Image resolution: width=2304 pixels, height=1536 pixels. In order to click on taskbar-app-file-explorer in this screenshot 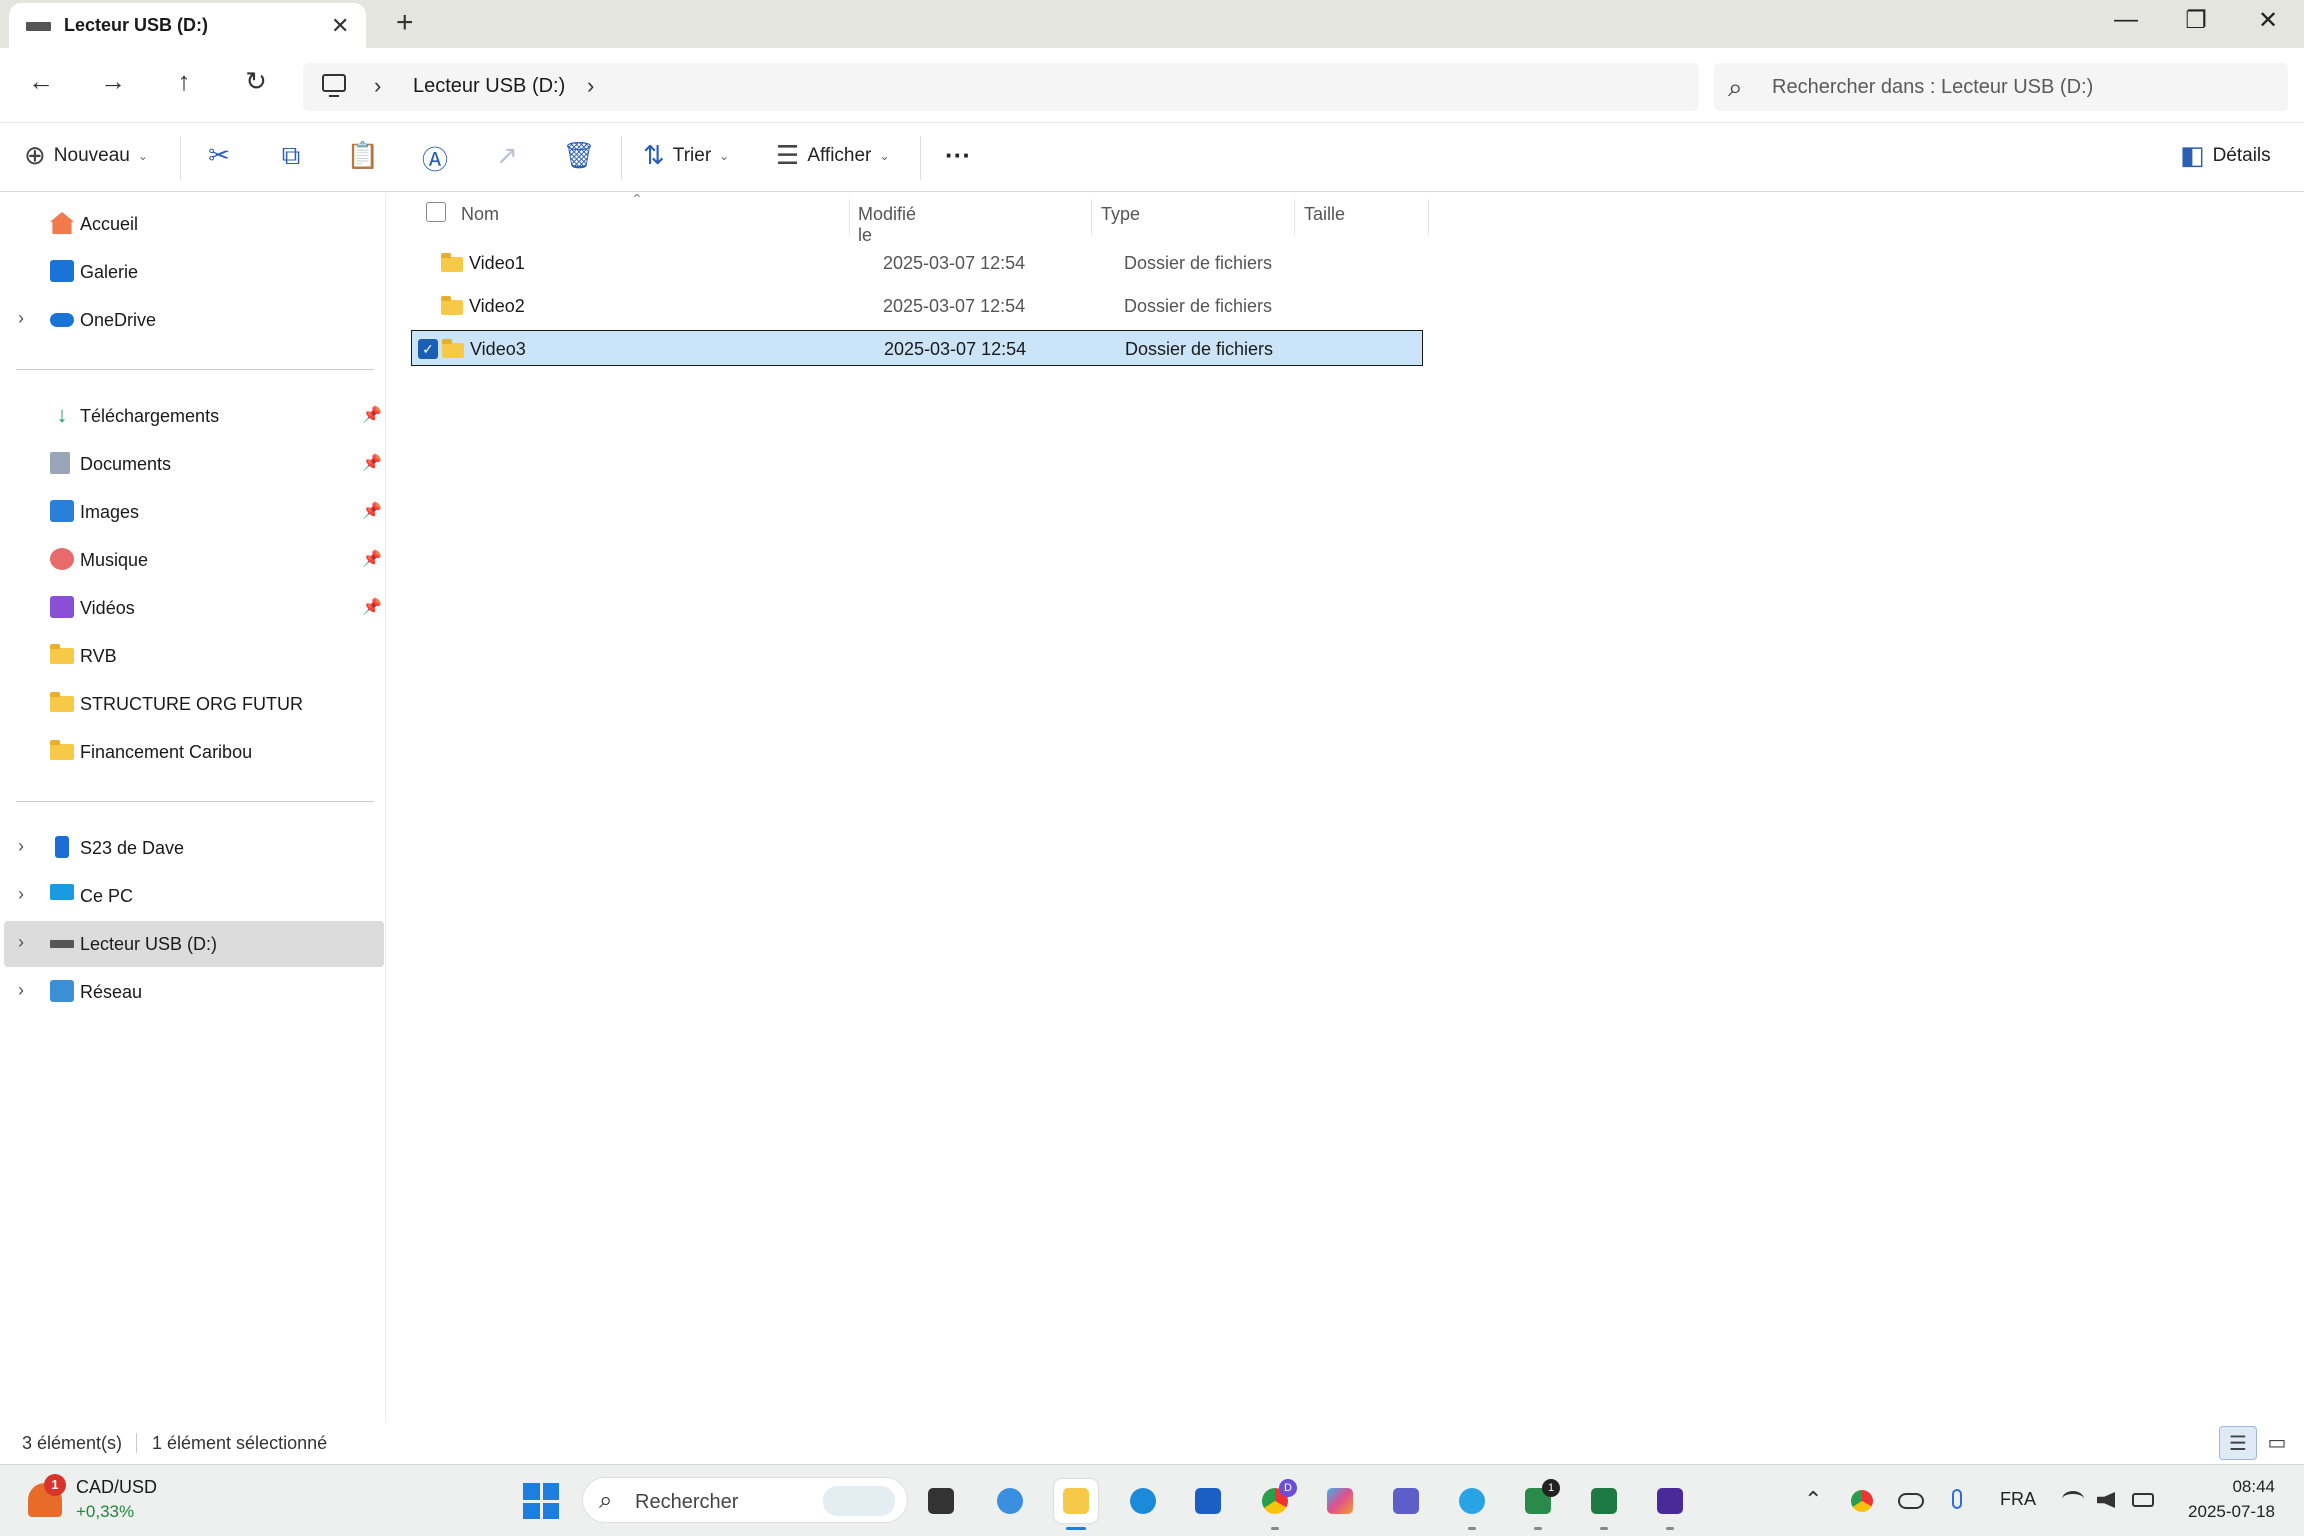, I will do `click(1076, 1504)`.